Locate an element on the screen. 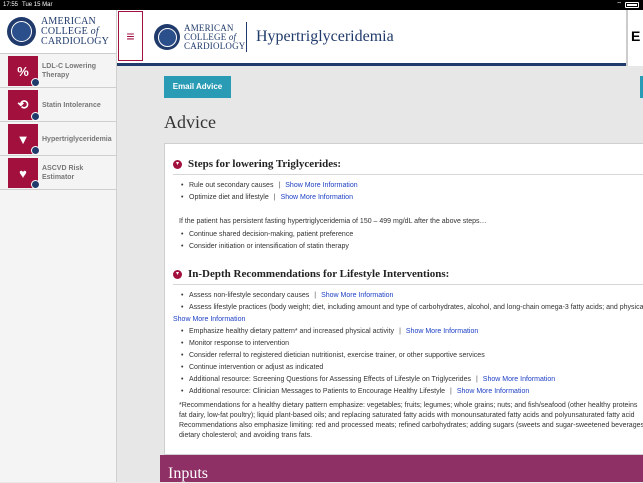 This screenshot has height=483, width=643. sidebar-item-label: Hypertriglyceridemia is located at coordinates (77, 139).